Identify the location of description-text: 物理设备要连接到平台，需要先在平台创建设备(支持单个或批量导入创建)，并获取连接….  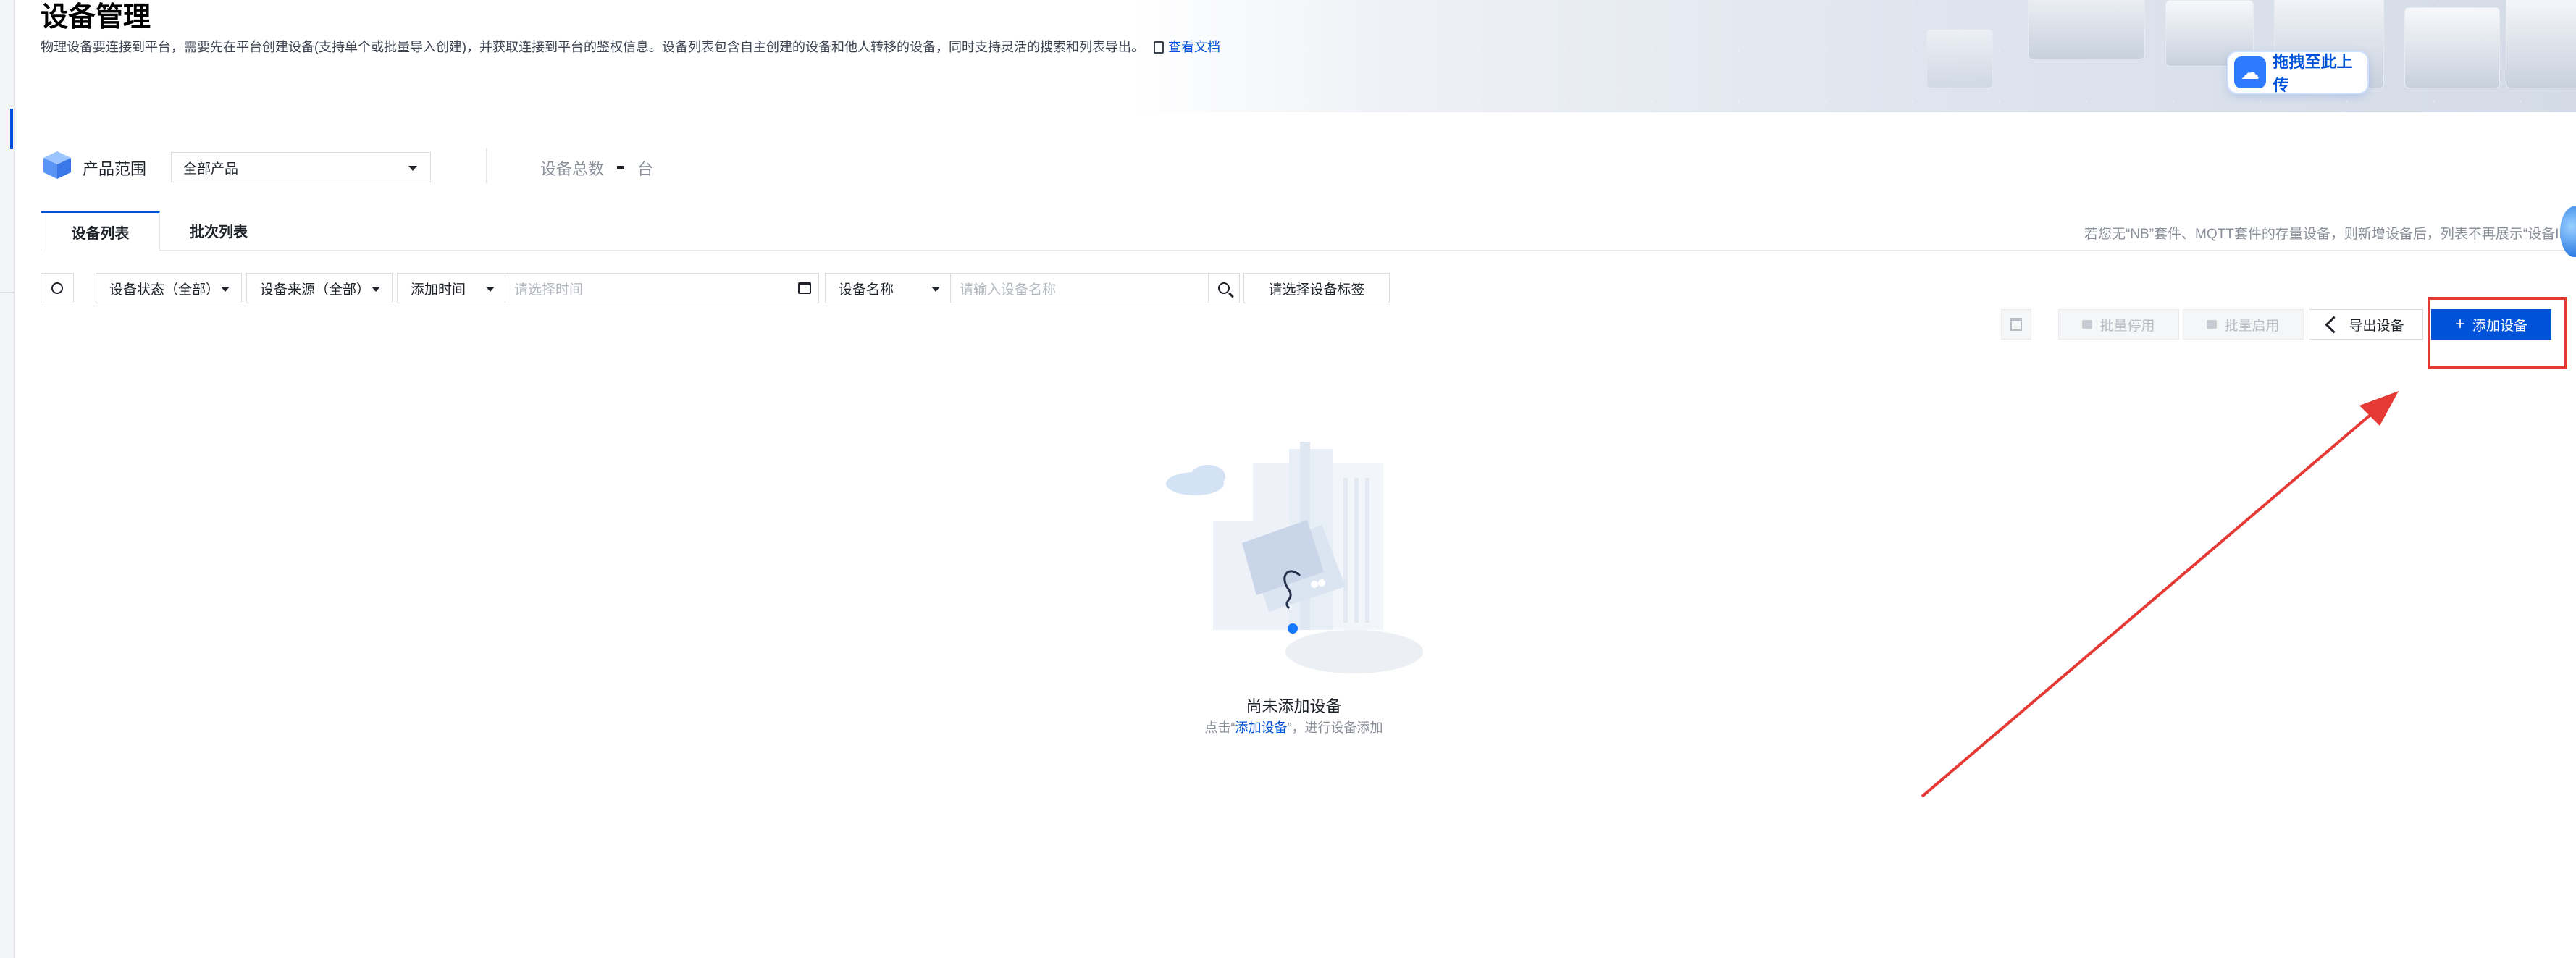
(592, 47).